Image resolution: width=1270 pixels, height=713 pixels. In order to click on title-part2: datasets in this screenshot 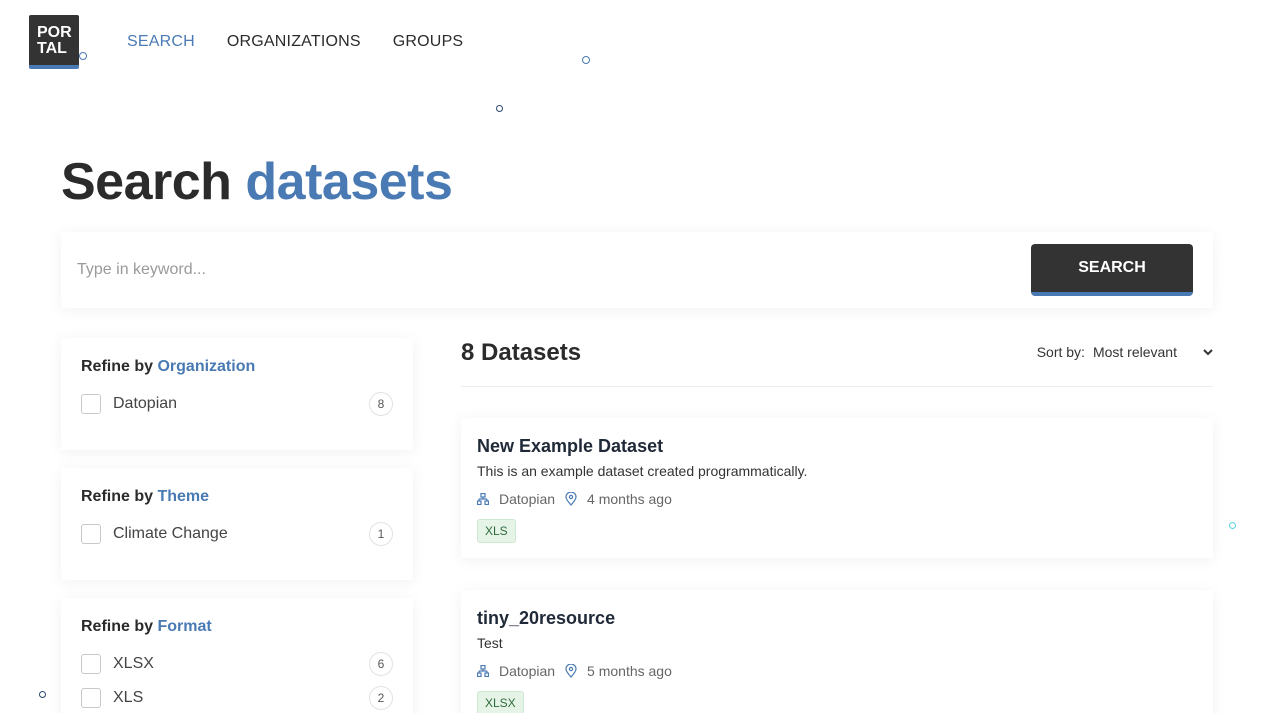, I will do `click(349, 182)`.